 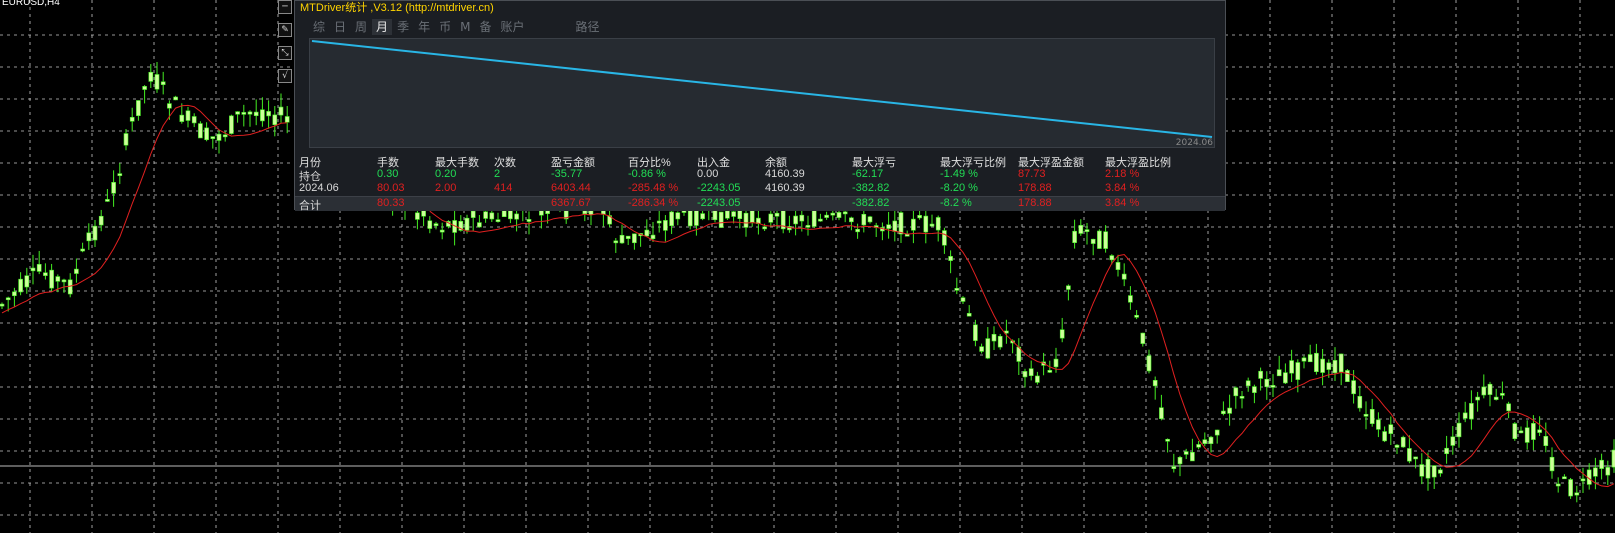 What do you see at coordinates (647, 174) in the screenshot?
I see `table-cell: -0.86 %` at bounding box center [647, 174].